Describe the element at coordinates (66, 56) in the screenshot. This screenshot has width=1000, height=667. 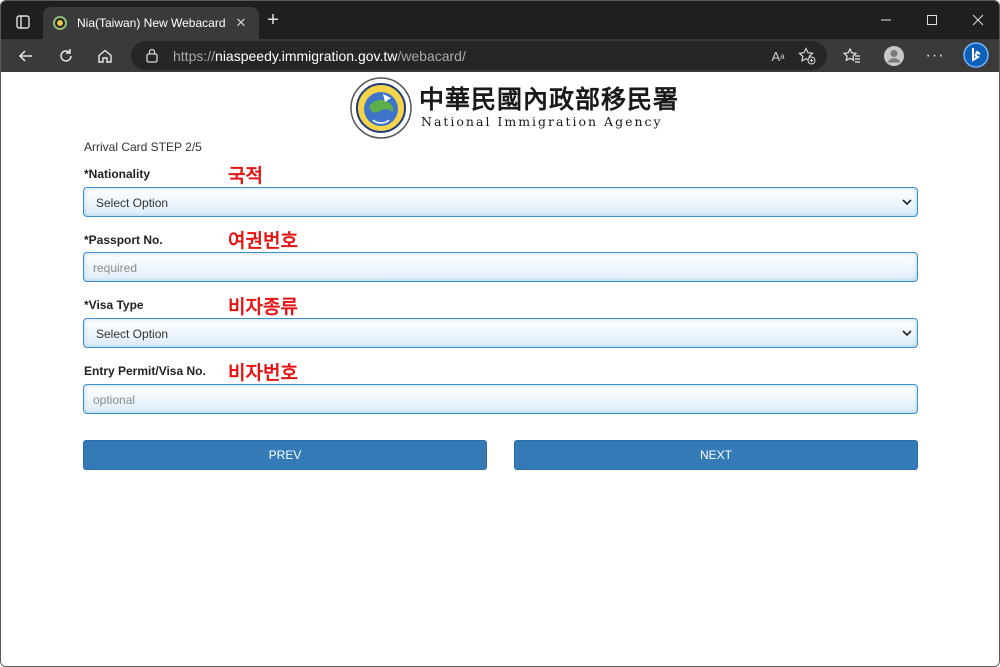
I see `refresh-icon` at that location.